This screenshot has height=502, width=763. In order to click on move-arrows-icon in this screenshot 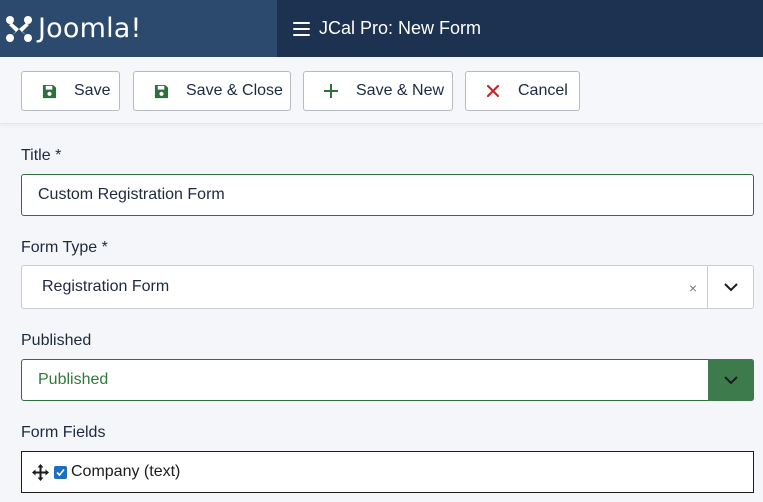, I will do `click(40, 472)`.